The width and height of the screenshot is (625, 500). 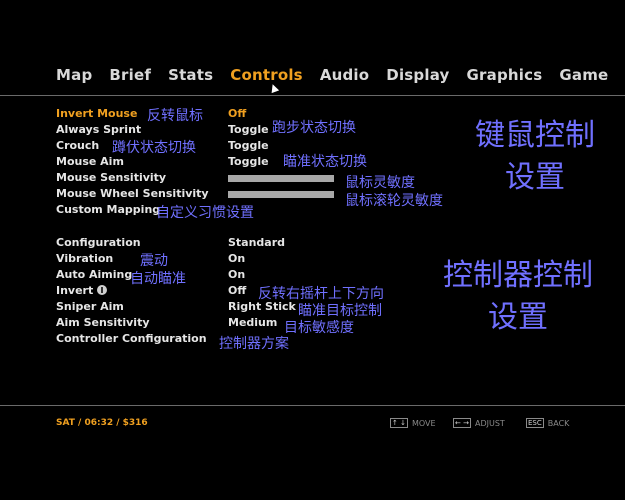 What do you see at coordinates (85, 258) in the screenshot?
I see `setting-label: Vibration` at bounding box center [85, 258].